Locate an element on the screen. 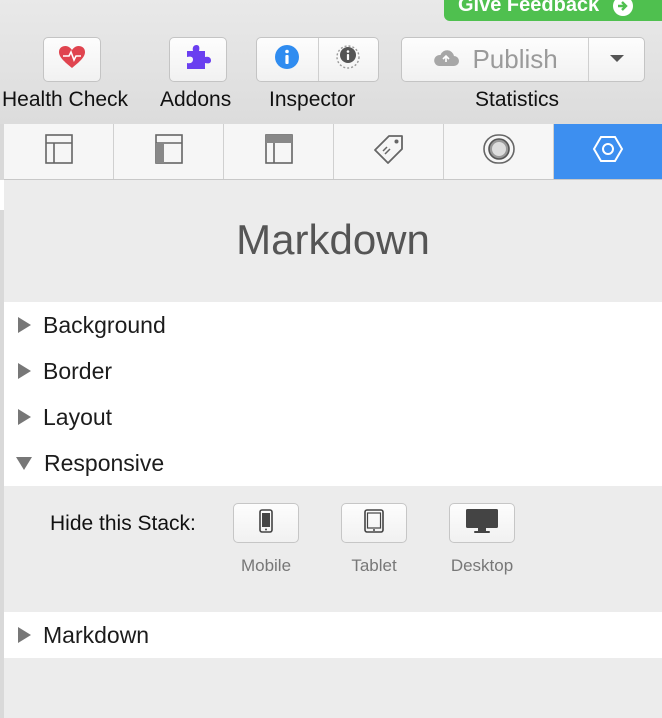 Image resolution: width=662 pixels, height=718 pixels. header-layout-icon is located at coordinates (278, 151).